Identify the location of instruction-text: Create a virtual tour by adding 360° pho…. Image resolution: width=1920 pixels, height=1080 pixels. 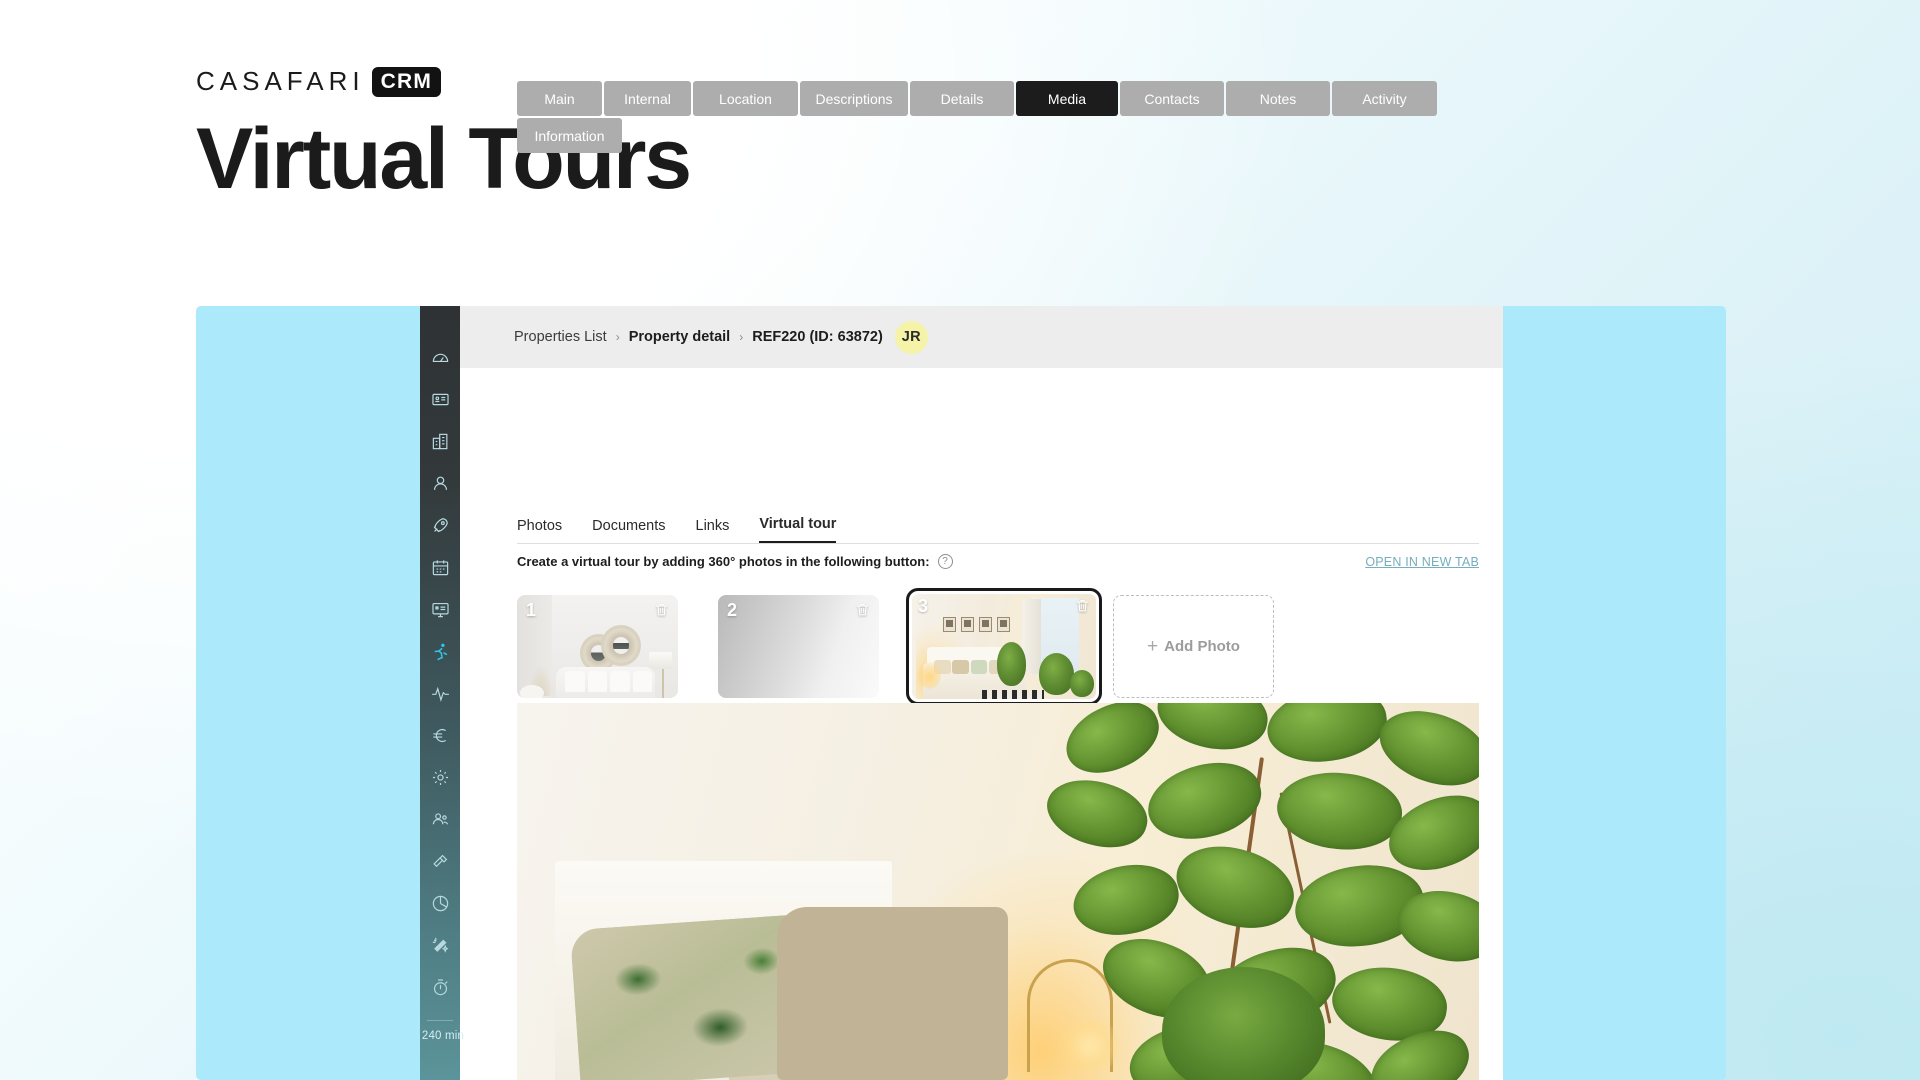
(723, 561).